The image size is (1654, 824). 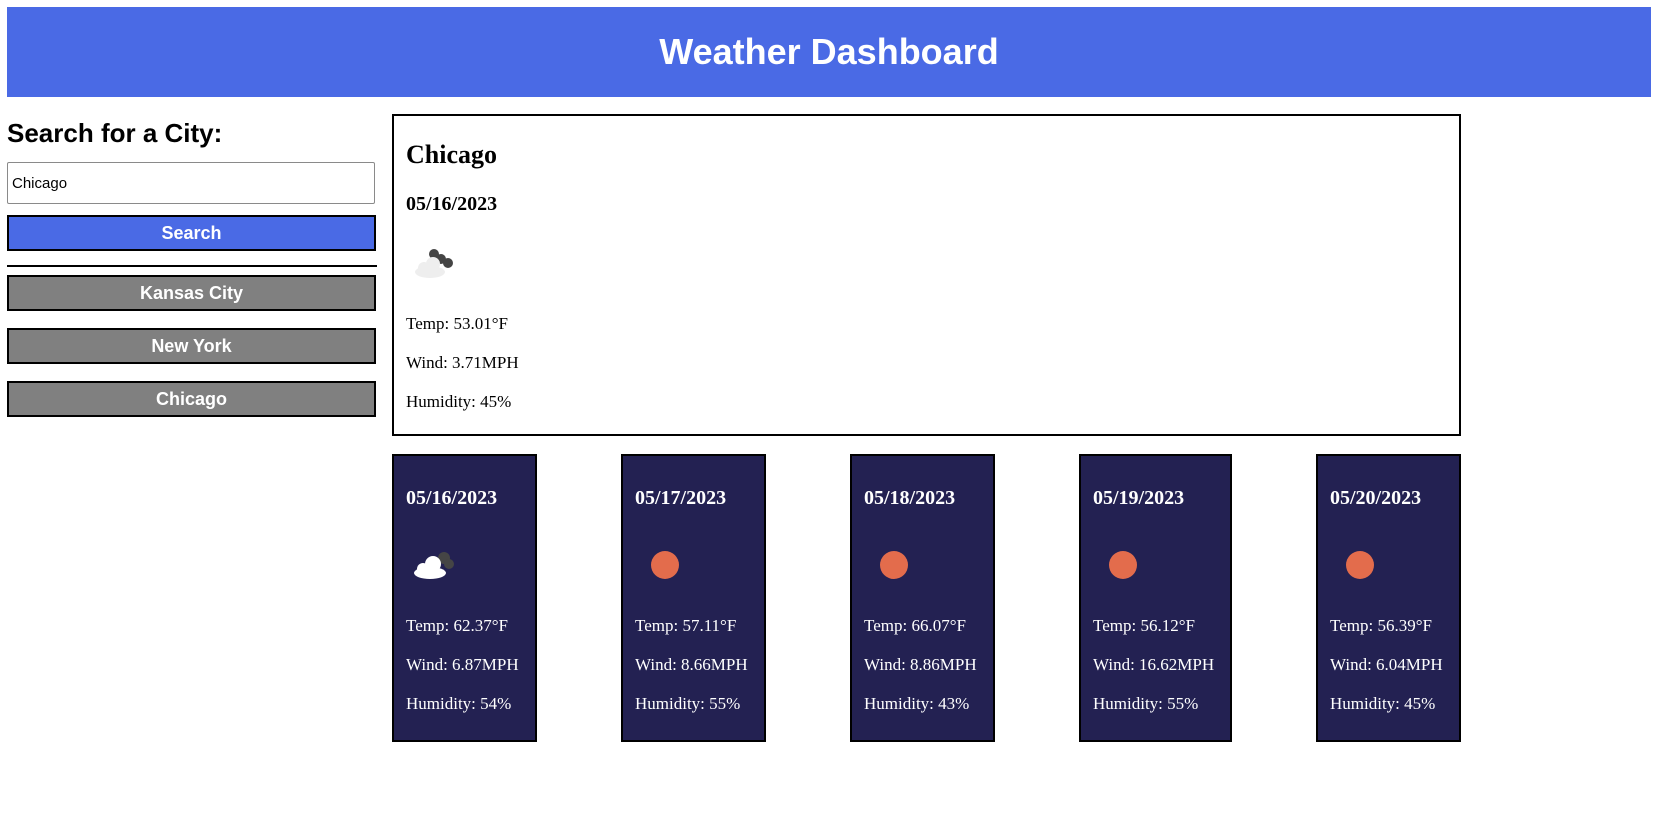 I want to click on city-search-input, so click(x=191, y=183).